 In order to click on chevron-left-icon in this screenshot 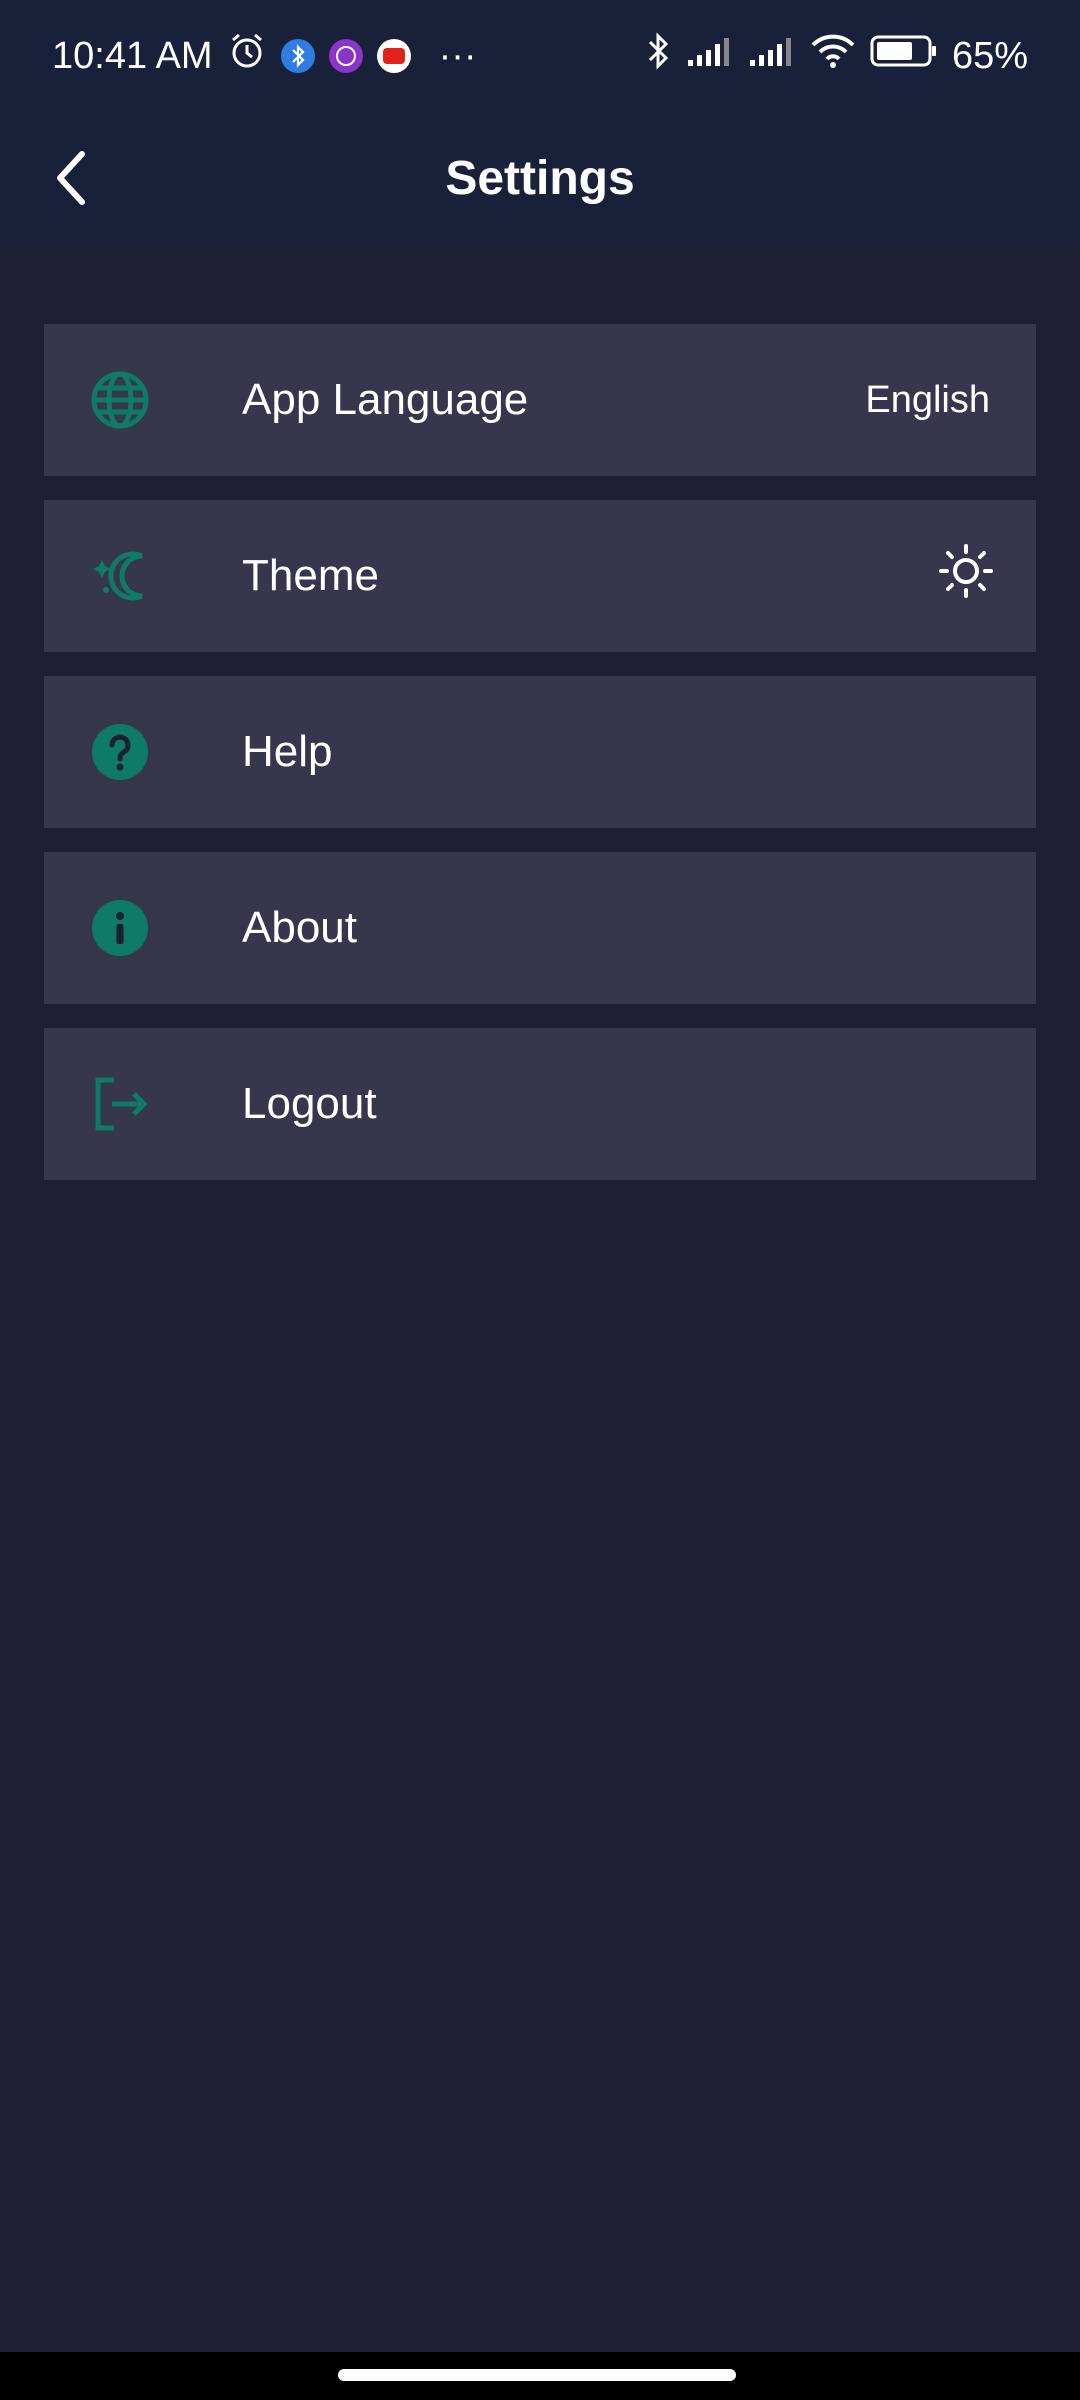, I will do `click(71, 178)`.